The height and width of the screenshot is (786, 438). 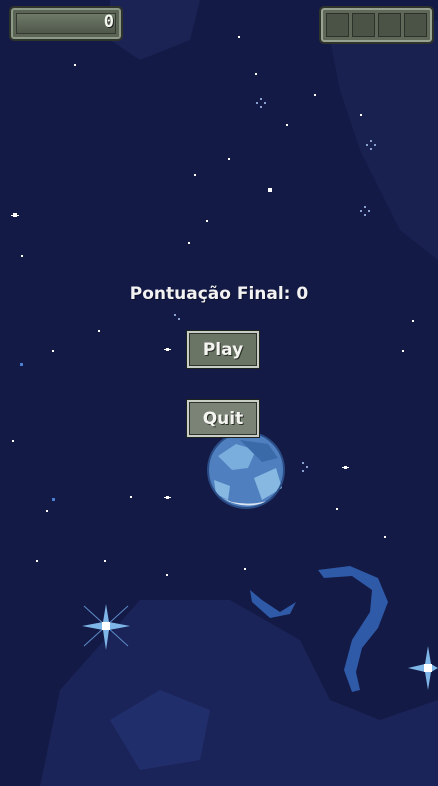 I want to click on final-score-label: Pontuação Final: 0, so click(x=219, y=294).